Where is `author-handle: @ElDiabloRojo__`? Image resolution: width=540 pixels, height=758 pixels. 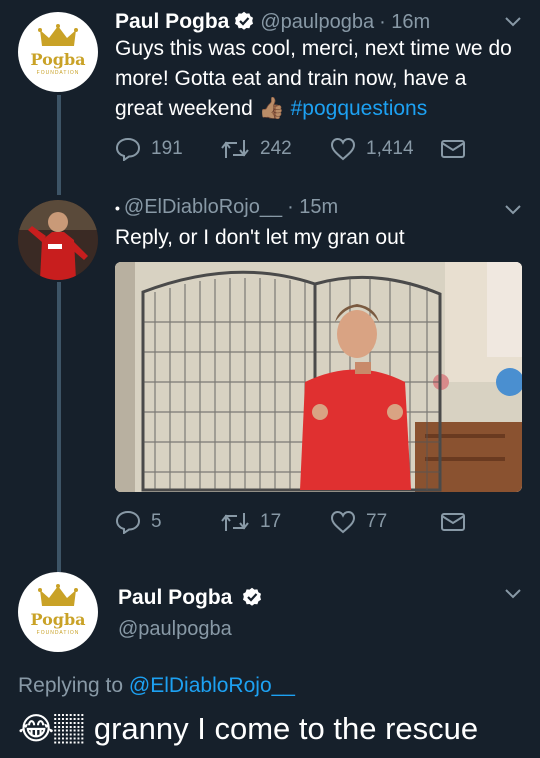 author-handle: @ElDiabloRojo__ is located at coordinates (203, 207).